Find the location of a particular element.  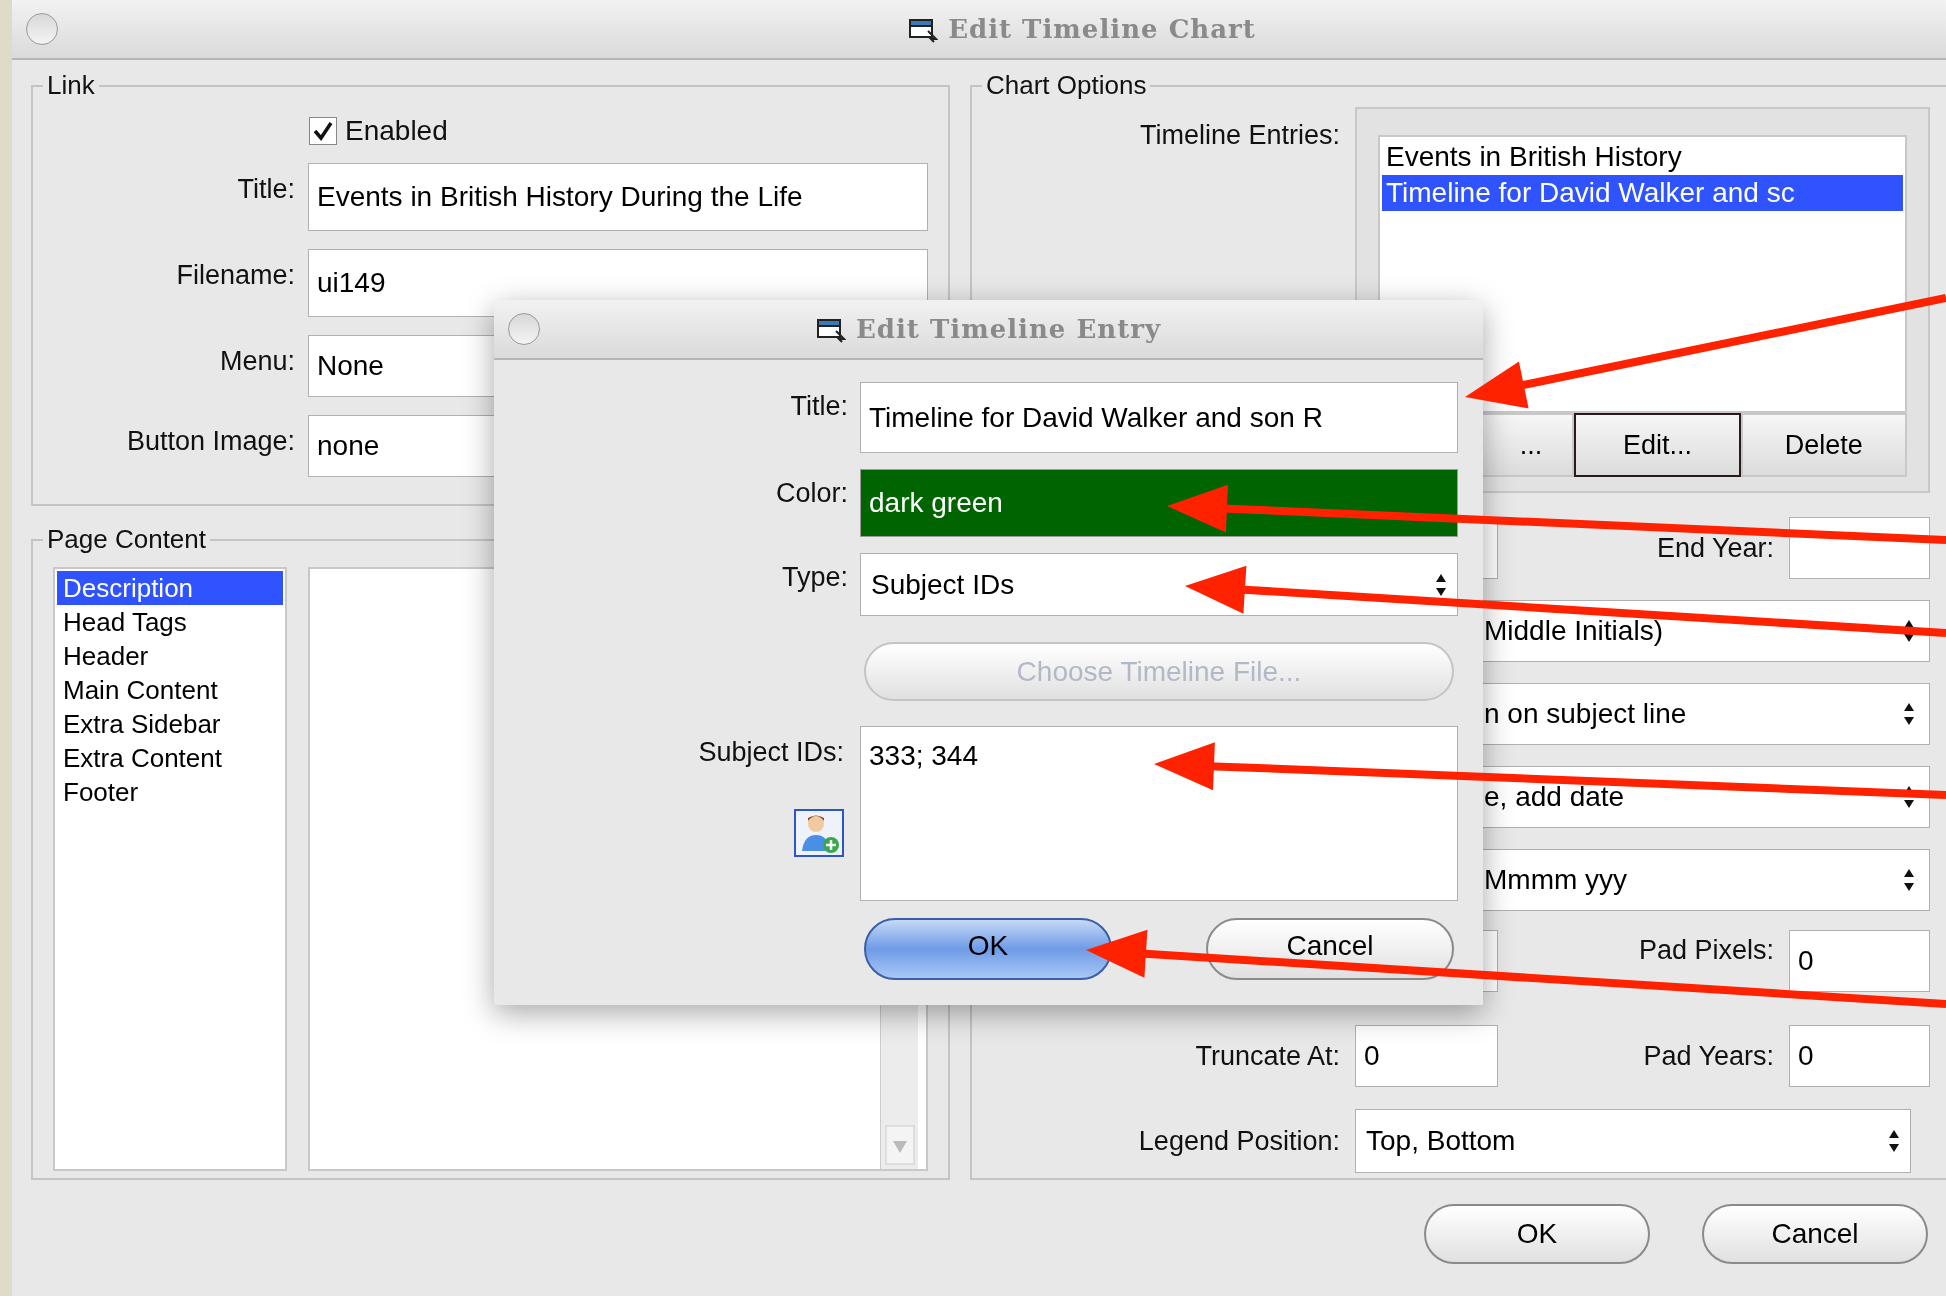

checkbox-label: Enabled is located at coordinates (396, 131).